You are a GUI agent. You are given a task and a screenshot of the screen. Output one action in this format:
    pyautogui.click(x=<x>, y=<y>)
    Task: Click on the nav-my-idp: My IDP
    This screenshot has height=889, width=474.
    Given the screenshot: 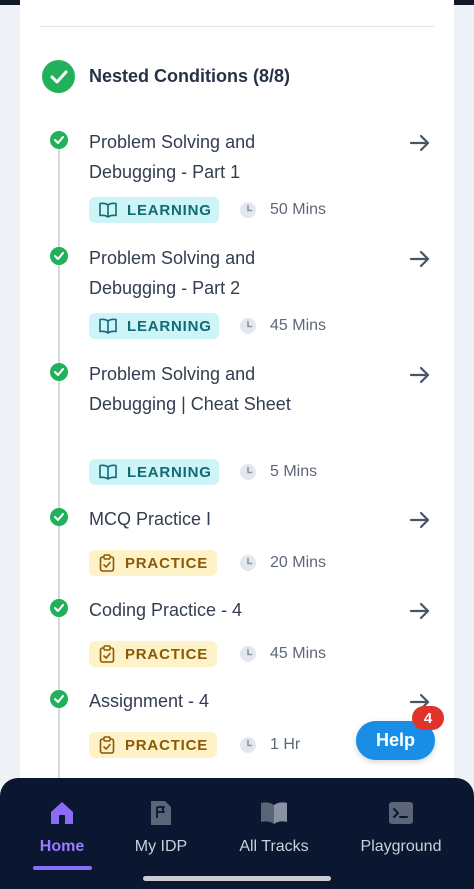 What is the action you would take?
    pyautogui.click(x=161, y=827)
    